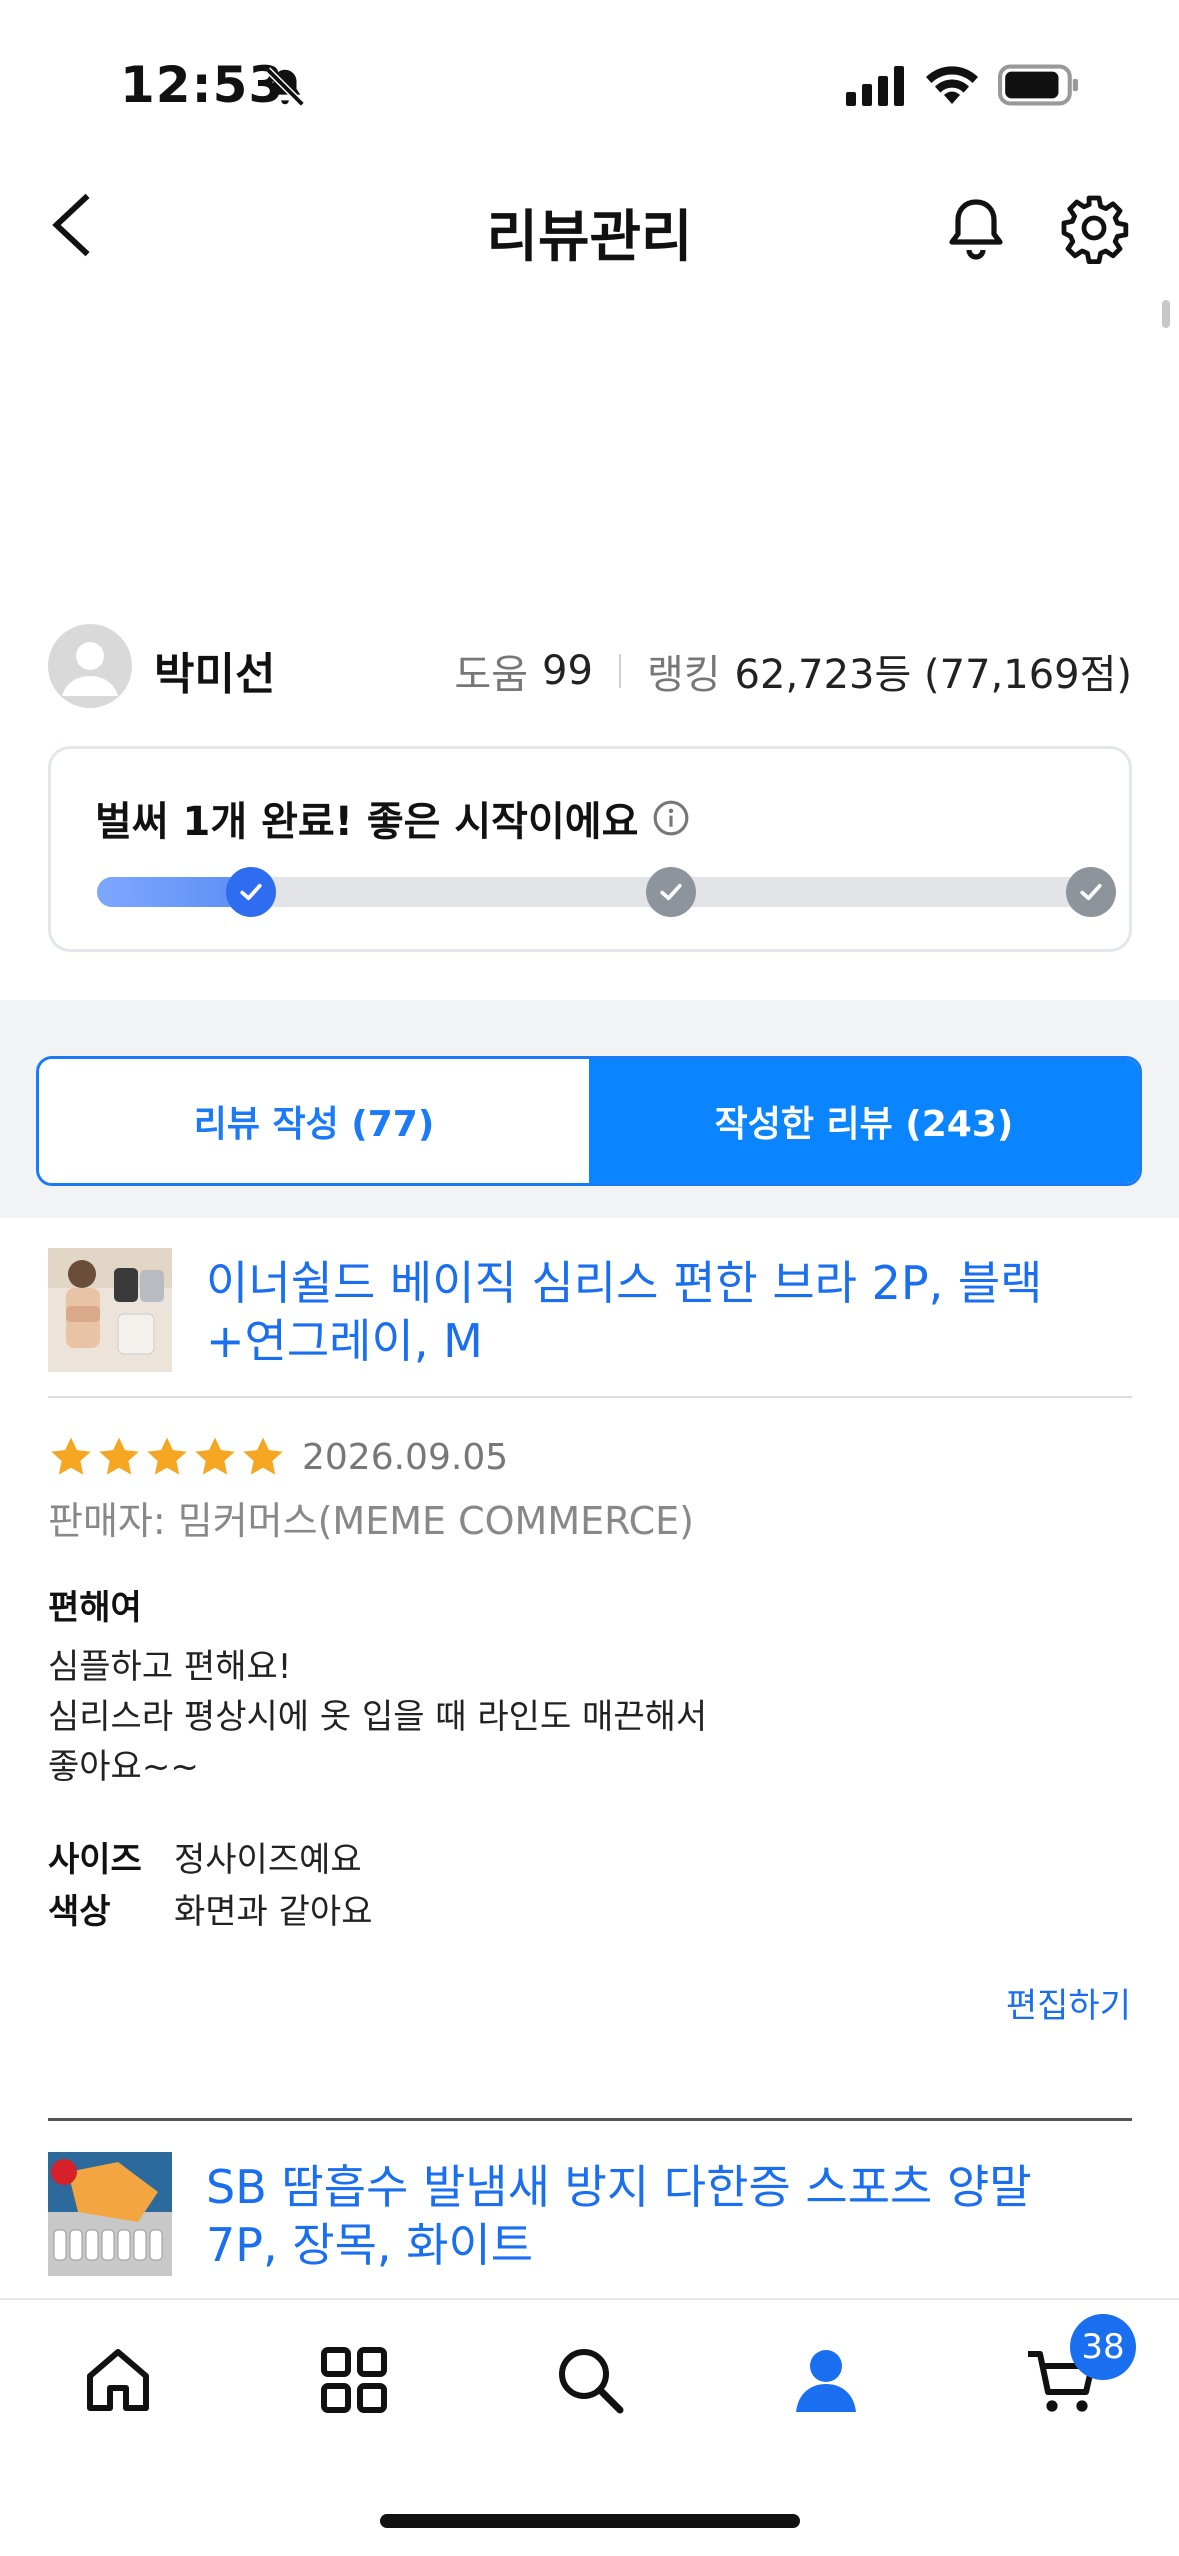 The height and width of the screenshot is (2556, 1179). I want to click on scroll-indicator, so click(1166, 314).